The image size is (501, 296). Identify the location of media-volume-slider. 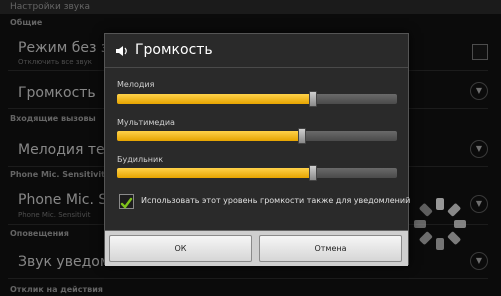
(257, 136).